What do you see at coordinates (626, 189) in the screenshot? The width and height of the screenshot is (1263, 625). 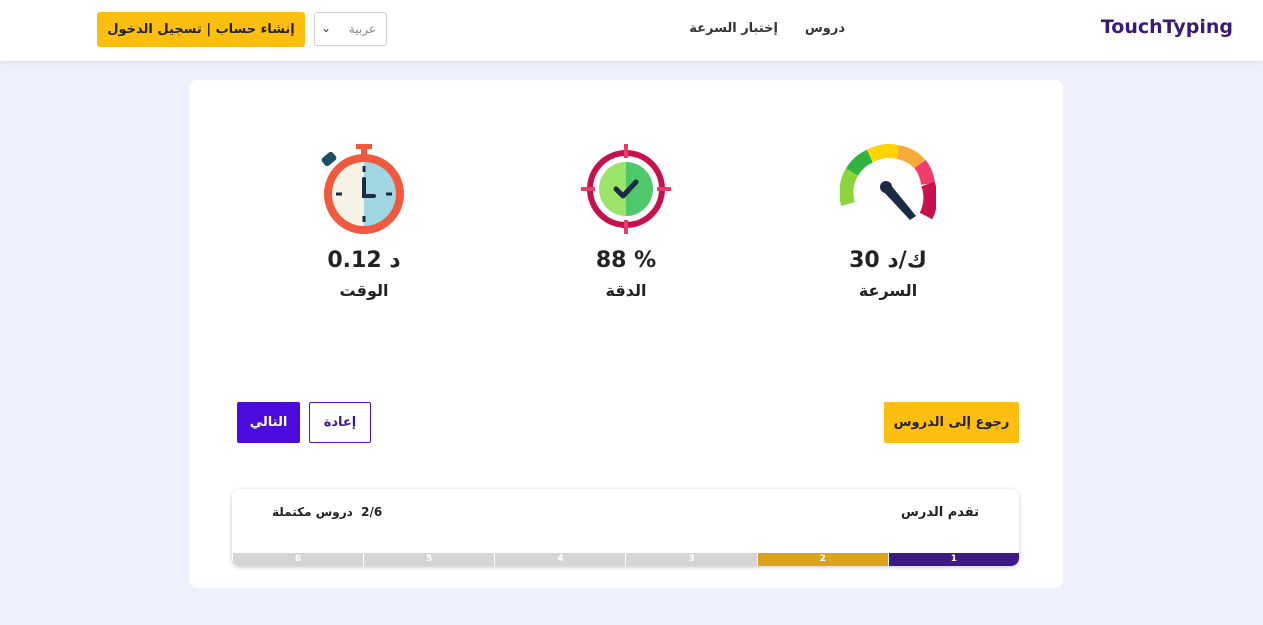 I see `target-check-icon` at bounding box center [626, 189].